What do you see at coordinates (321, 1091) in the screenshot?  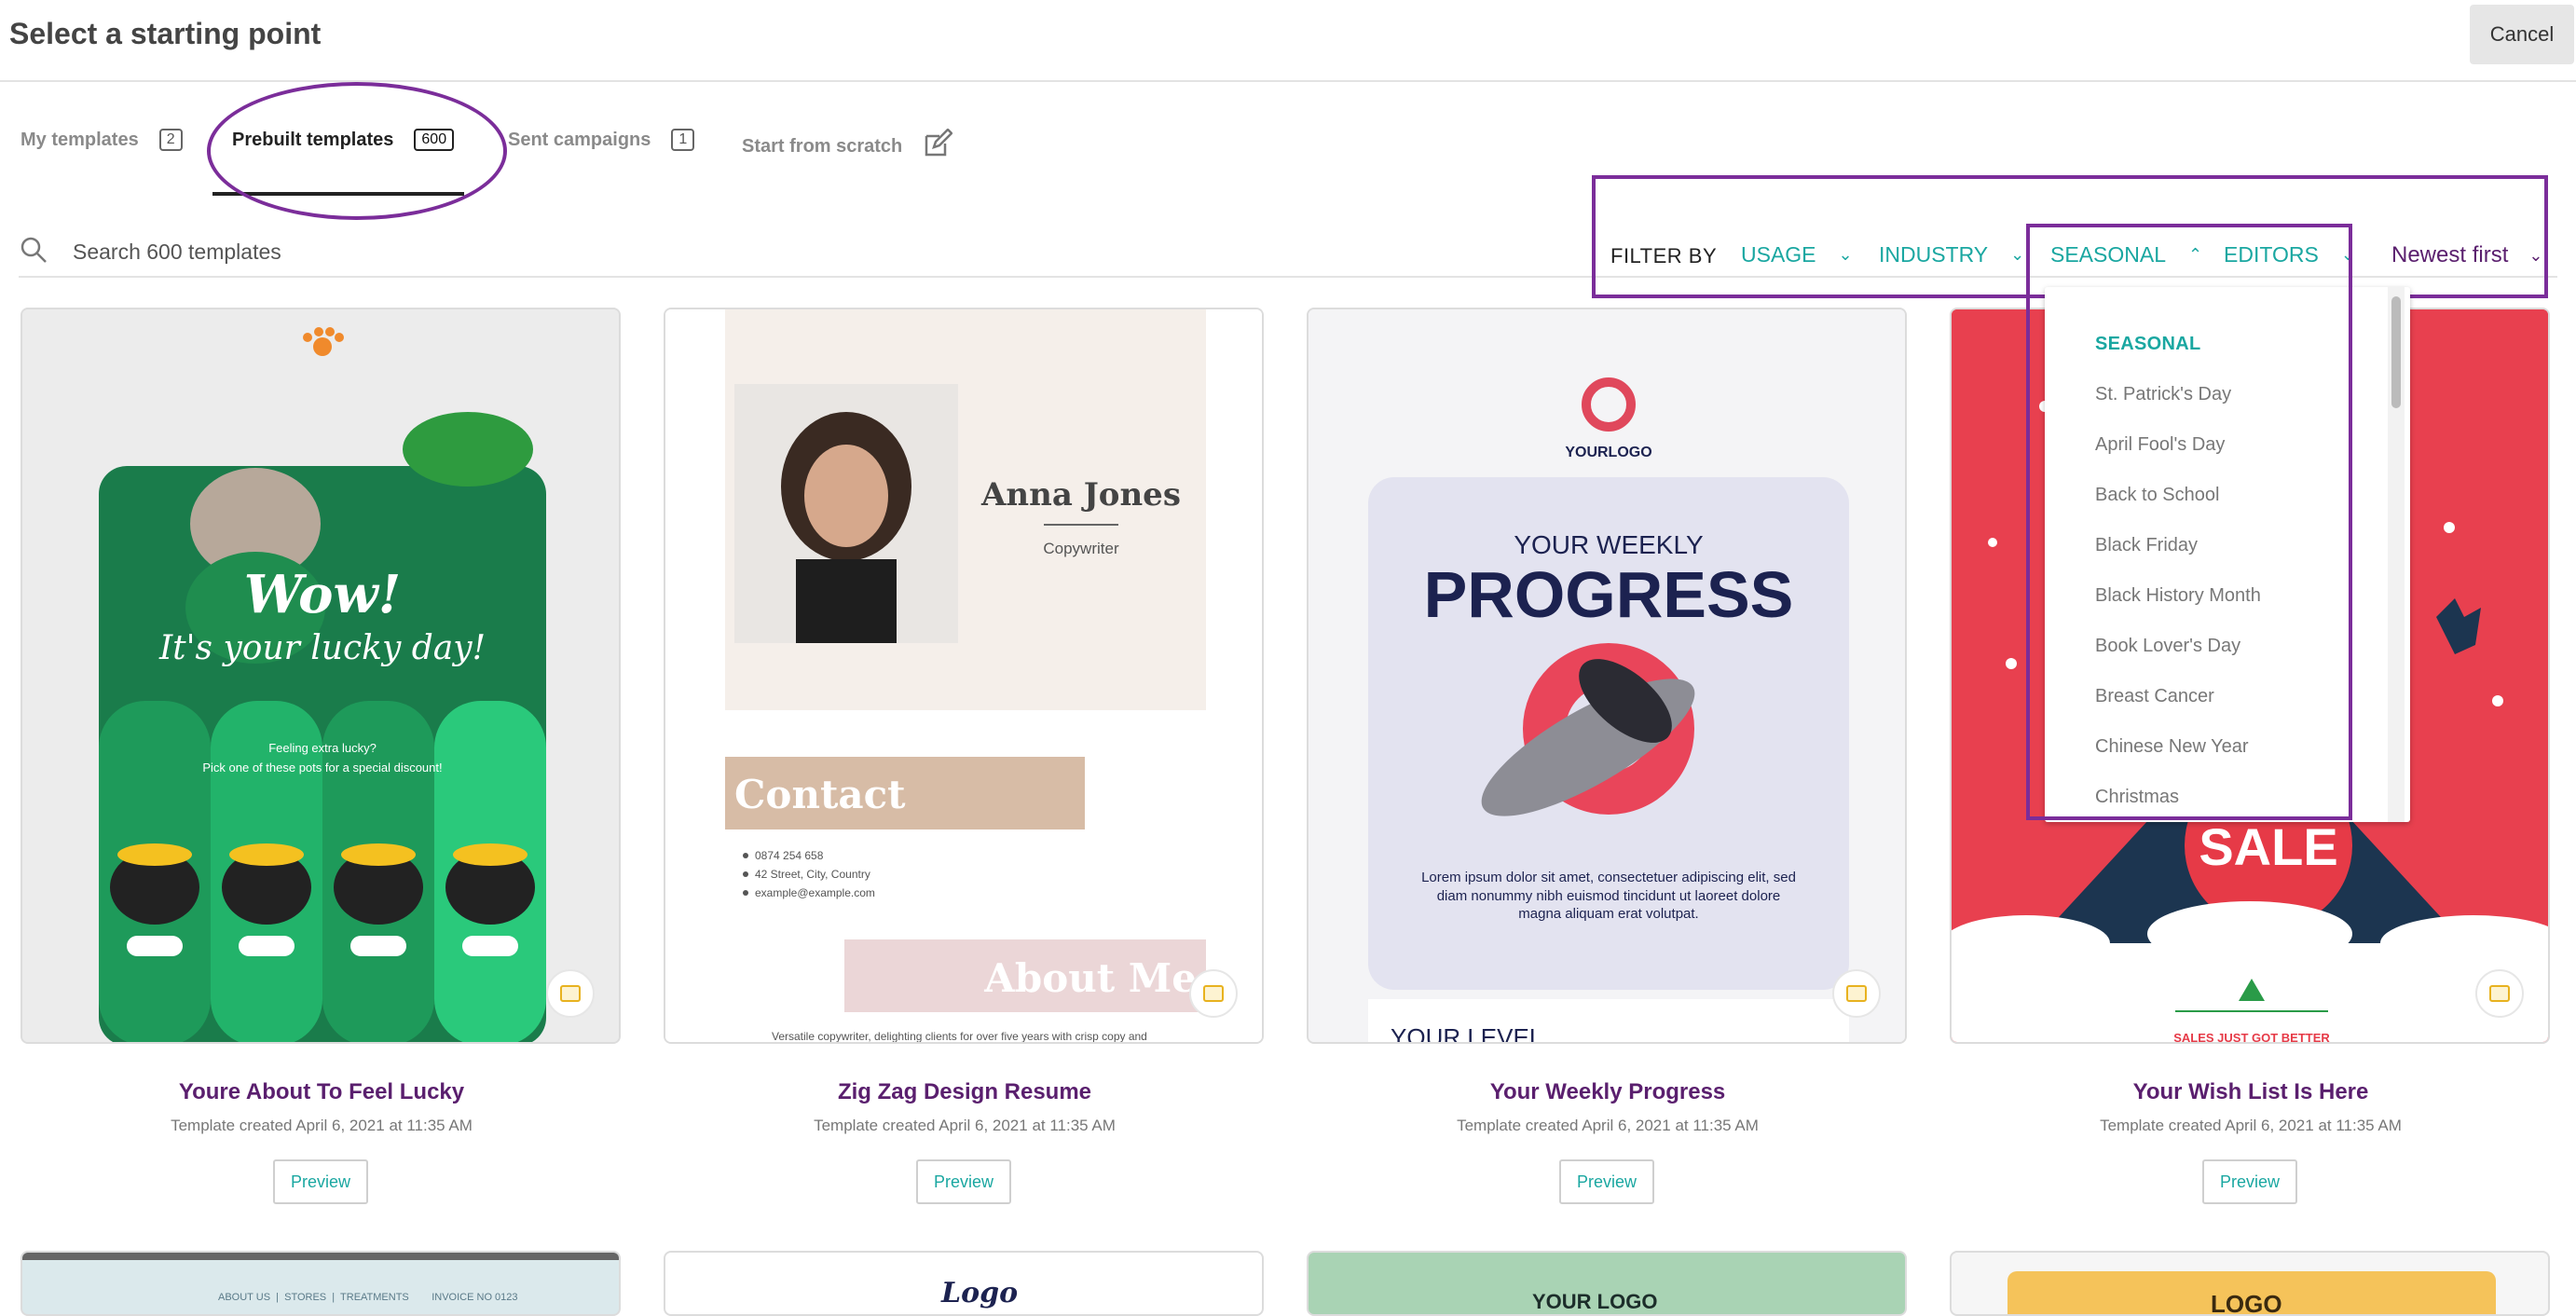 I see `template-name: Youre About To Feel Lucky` at bounding box center [321, 1091].